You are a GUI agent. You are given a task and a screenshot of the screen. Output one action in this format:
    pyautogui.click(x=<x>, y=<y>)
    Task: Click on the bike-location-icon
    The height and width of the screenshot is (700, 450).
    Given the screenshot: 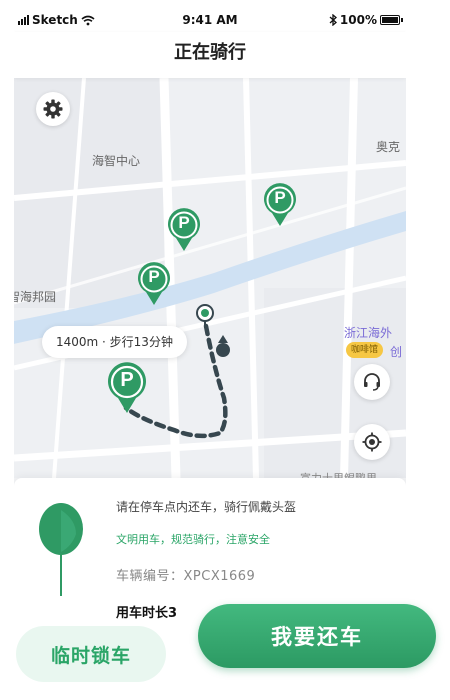 What is the action you would take?
    pyautogui.click(x=205, y=316)
    